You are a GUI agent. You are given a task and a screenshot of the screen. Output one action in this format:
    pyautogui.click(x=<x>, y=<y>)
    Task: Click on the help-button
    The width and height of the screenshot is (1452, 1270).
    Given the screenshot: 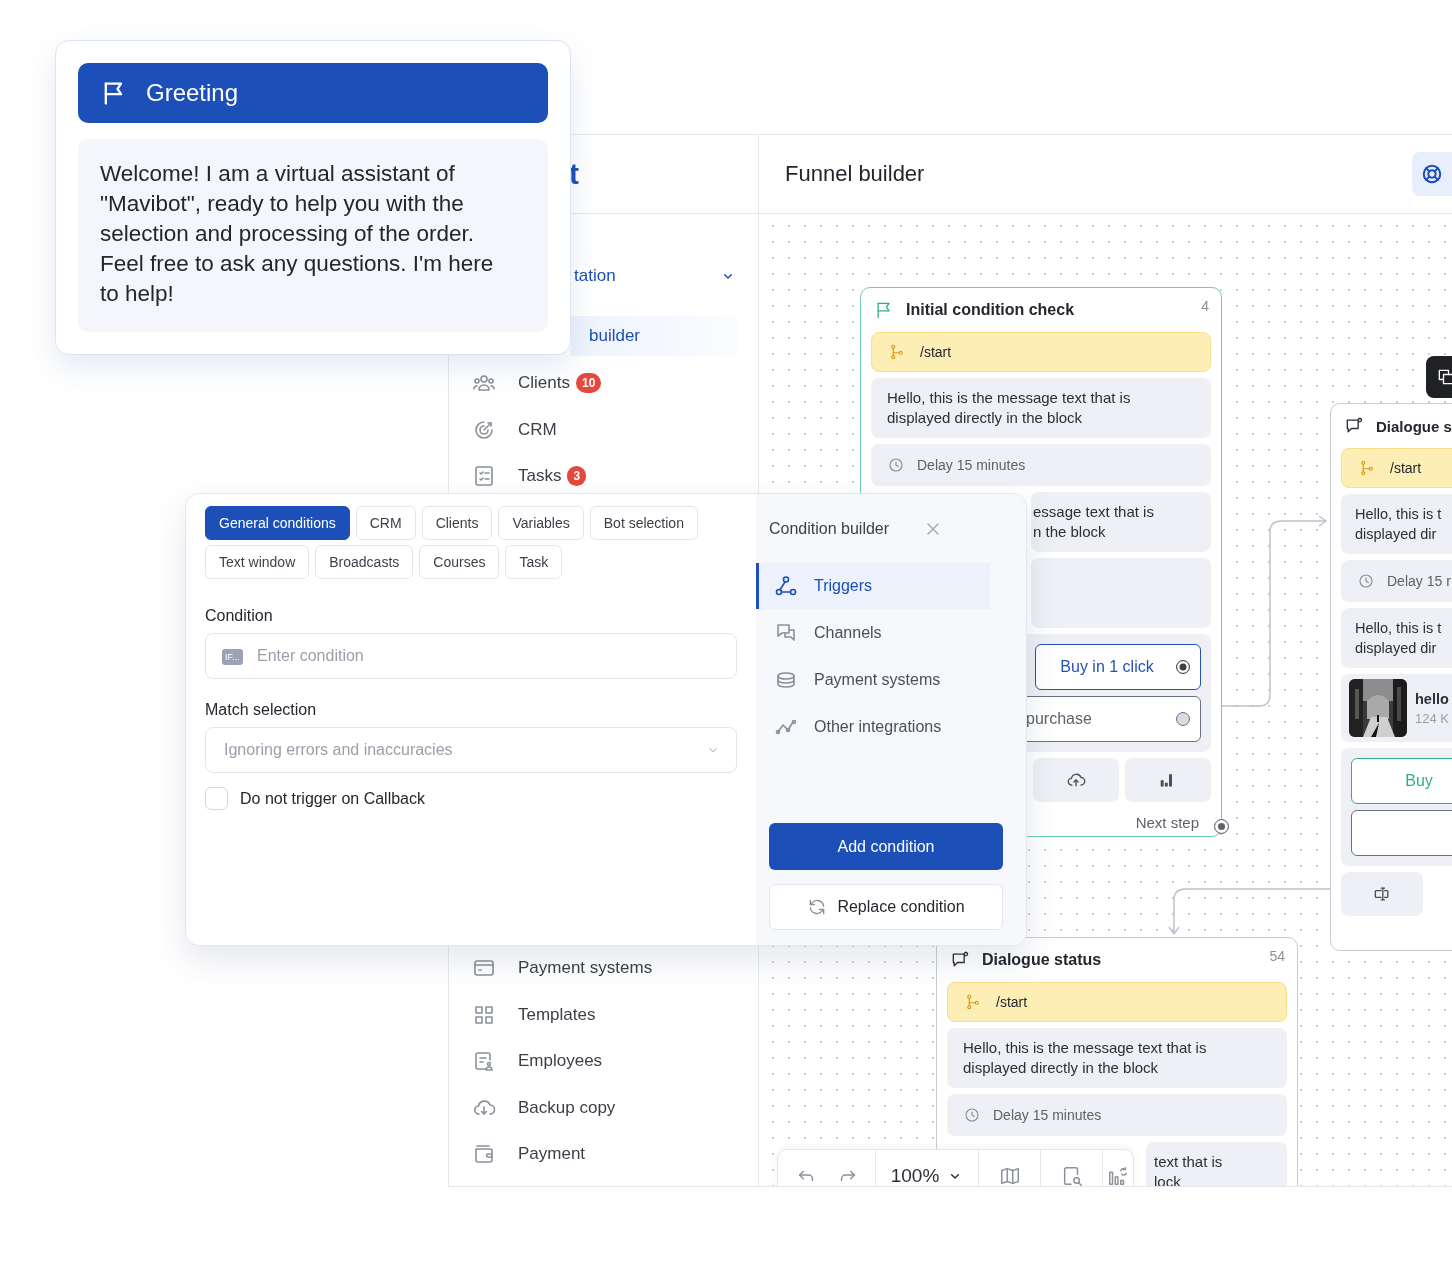 What is the action you would take?
    pyautogui.click(x=1432, y=174)
    